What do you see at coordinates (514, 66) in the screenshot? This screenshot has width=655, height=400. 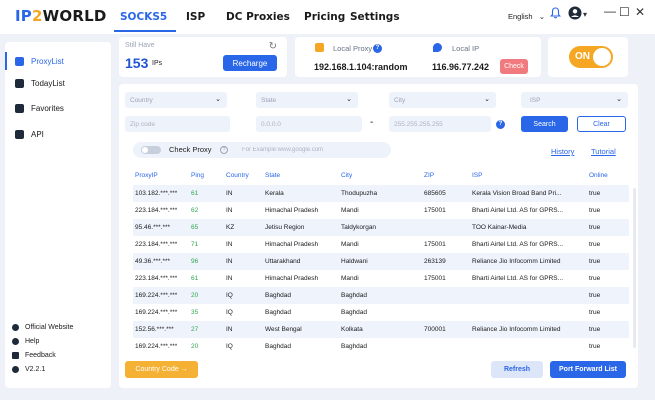 I see `check-ip-button: Check` at bounding box center [514, 66].